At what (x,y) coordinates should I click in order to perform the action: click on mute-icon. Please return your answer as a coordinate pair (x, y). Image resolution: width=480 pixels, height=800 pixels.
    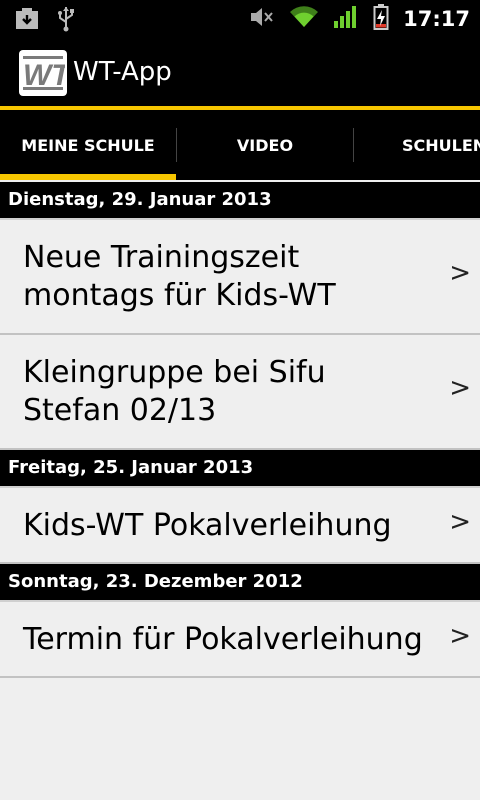
    Looking at the image, I should click on (262, 19).